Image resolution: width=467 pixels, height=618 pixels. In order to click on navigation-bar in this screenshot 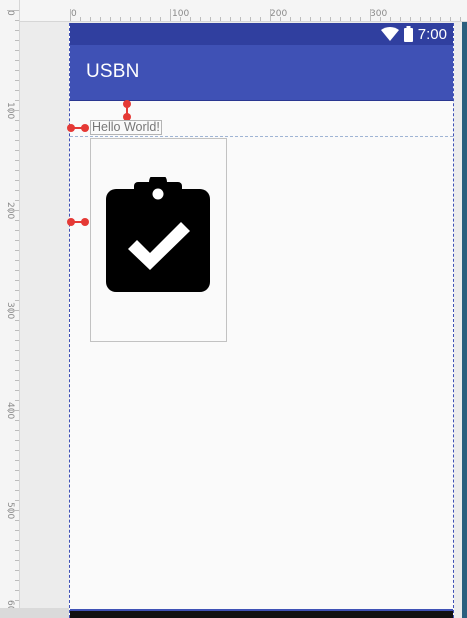, I will do `click(261, 613)`.